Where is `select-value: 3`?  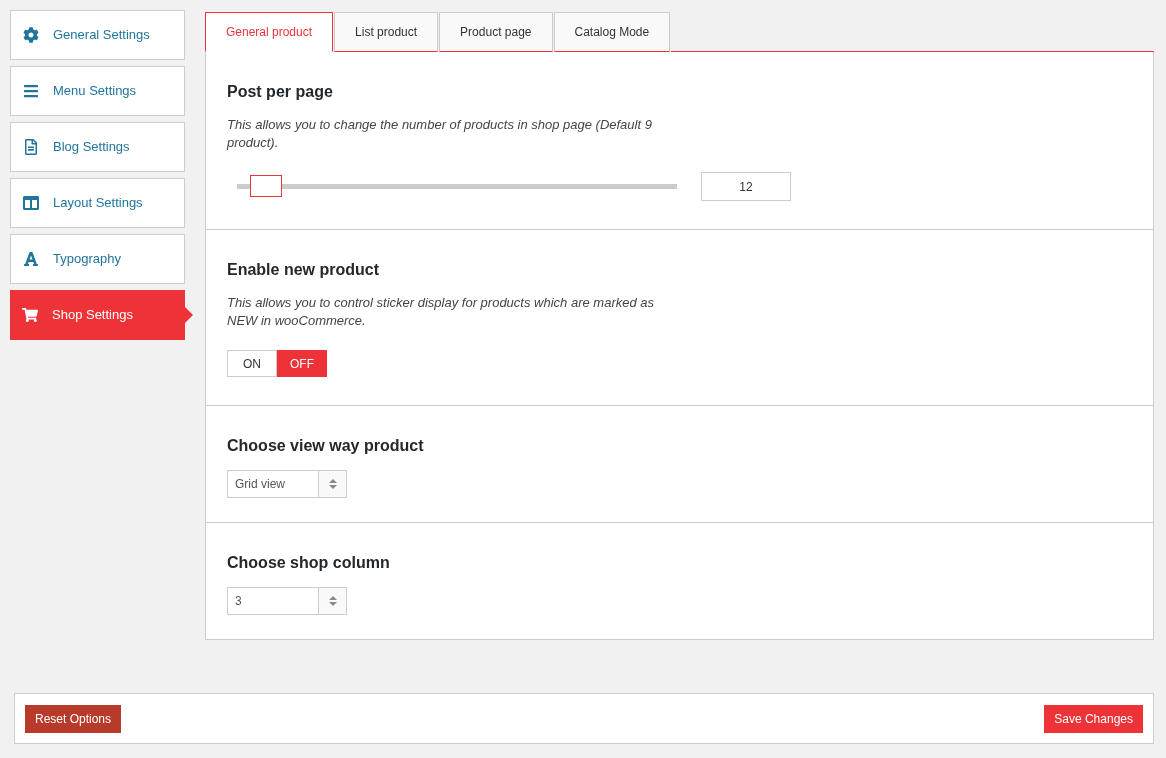 select-value: 3 is located at coordinates (238, 601).